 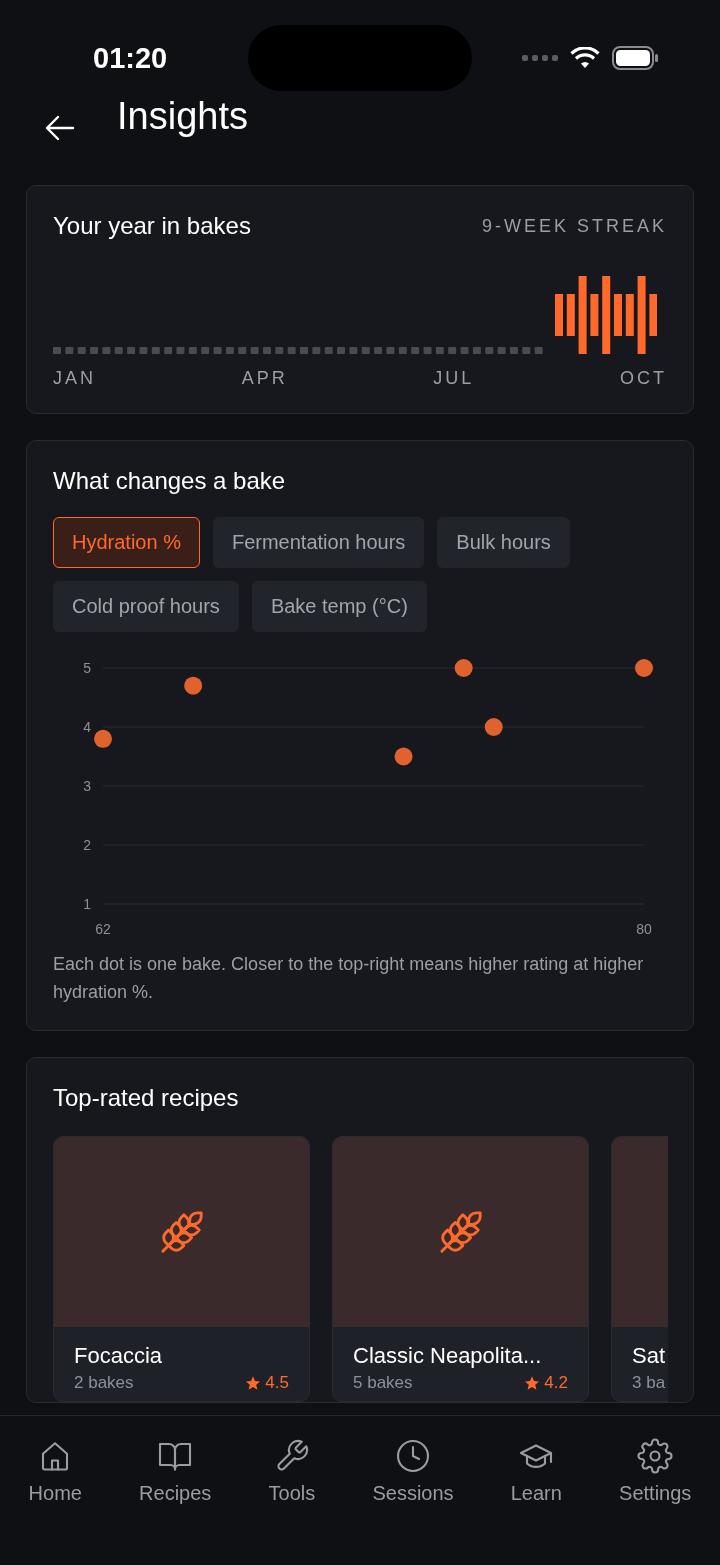 What do you see at coordinates (87, 845) in the screenshot?
I see `y-tick-label: 2` at bounding box center [87, 845].